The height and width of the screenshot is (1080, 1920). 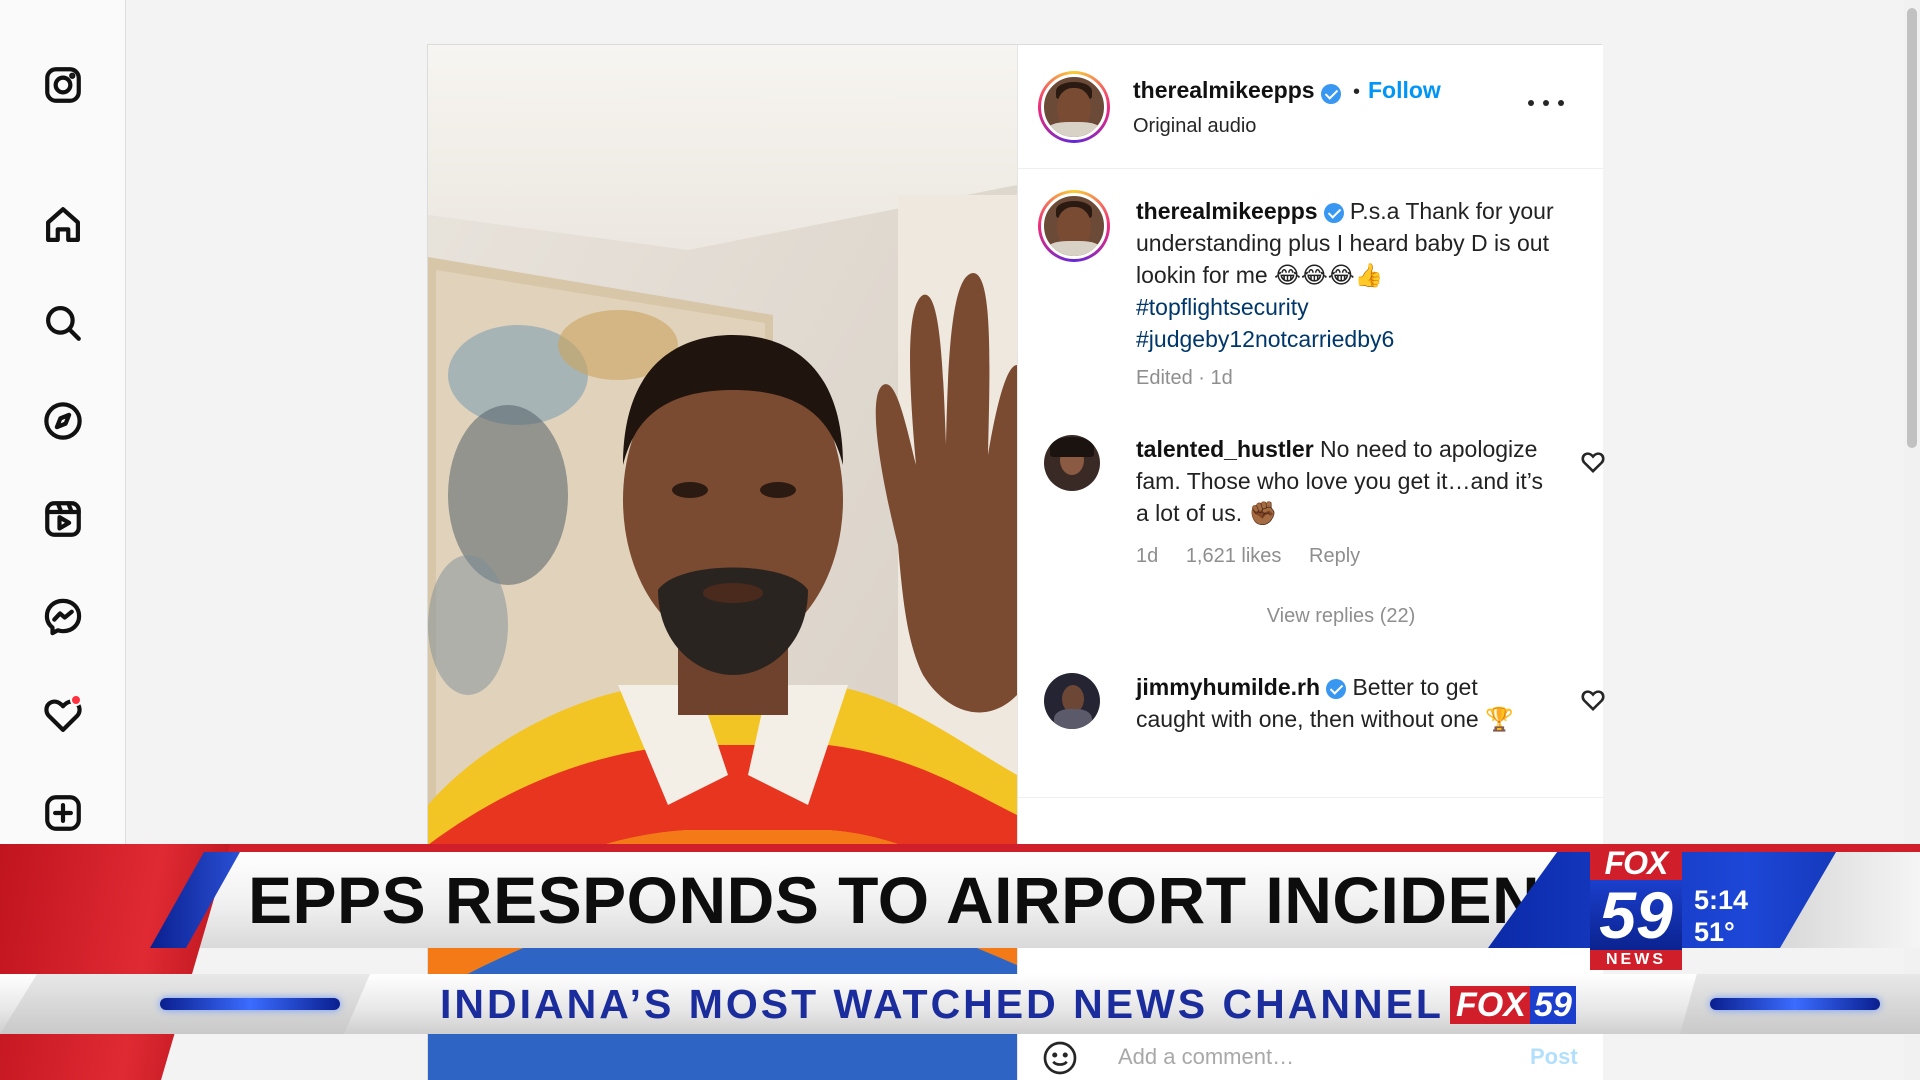 What do you see at coordinates (1194, 126) in the screenshot?
I see `audio-label: Original audio` at bounding box center [1194, 126].